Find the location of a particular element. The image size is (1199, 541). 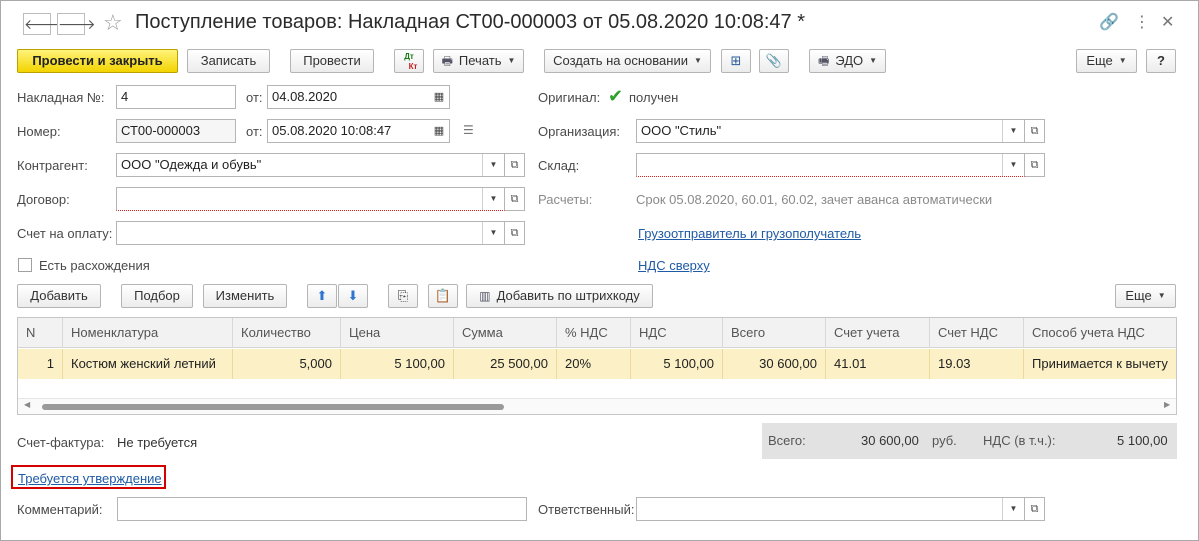

invoice-no-input: 4 is located at coordinates (176, 97).